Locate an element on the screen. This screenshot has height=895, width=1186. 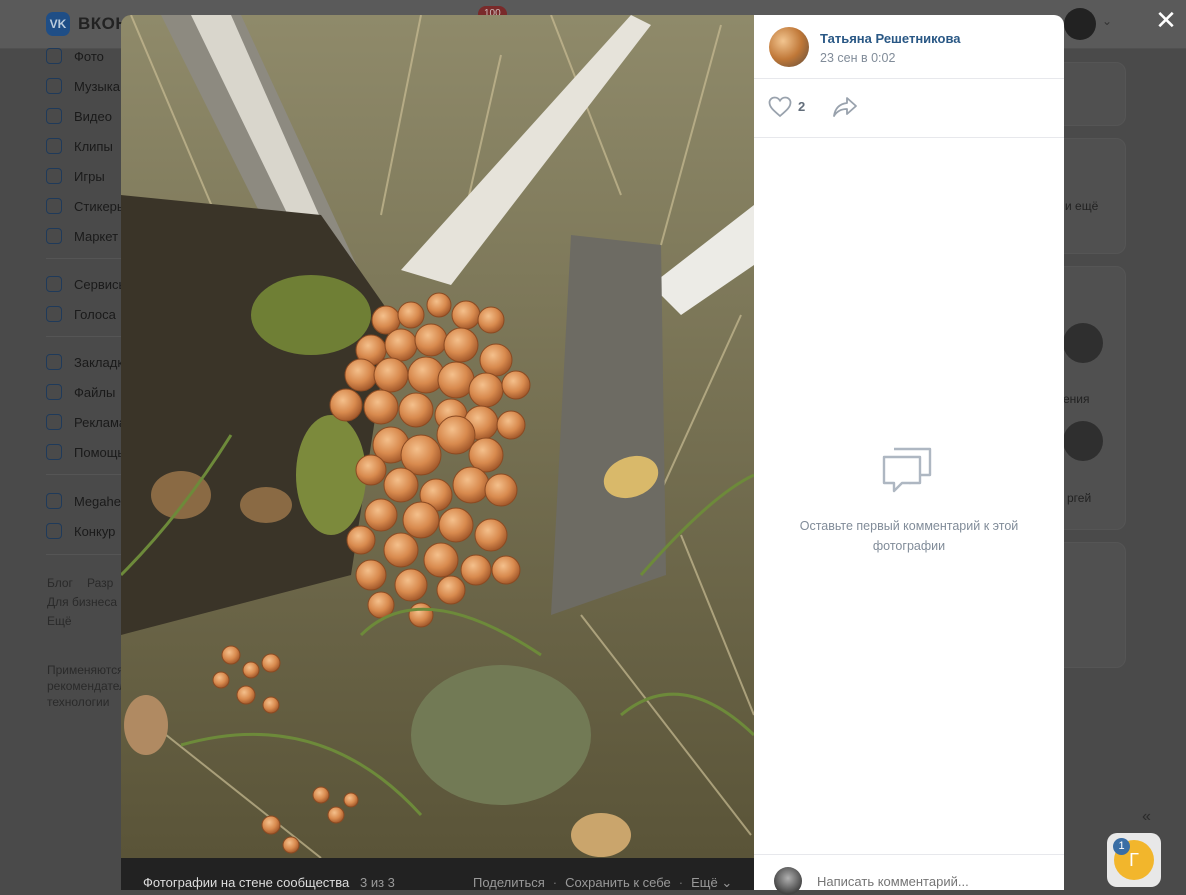
like-button: 2 is located at coordinates (790, 108).